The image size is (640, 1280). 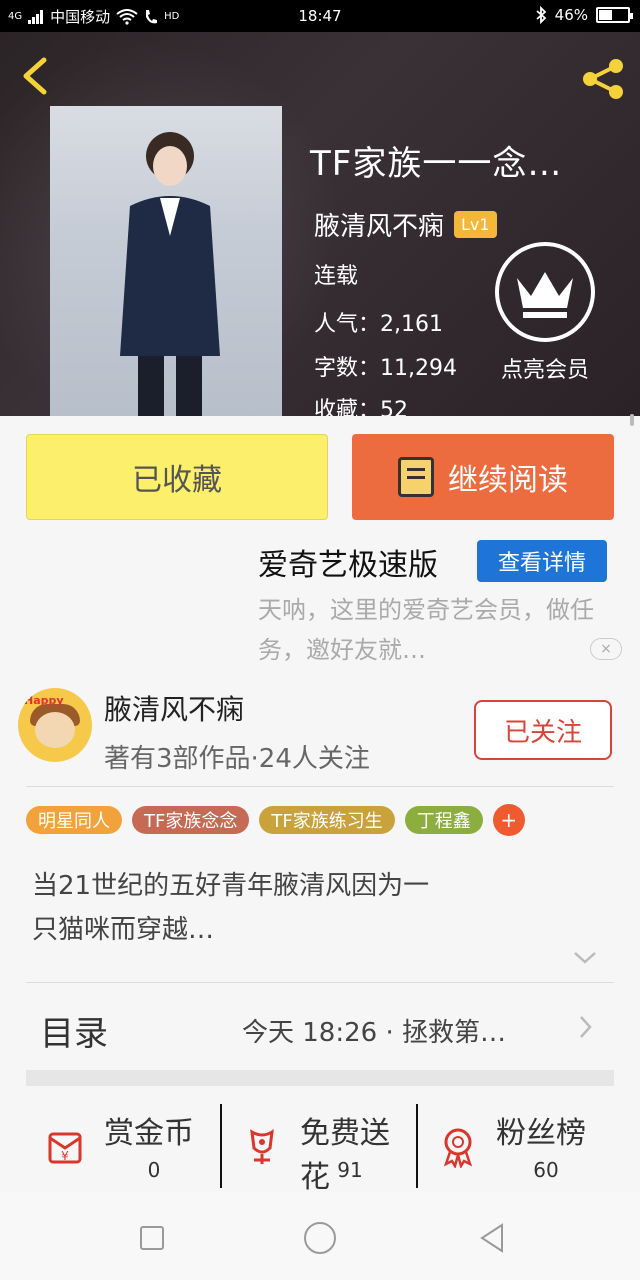 What do you see at coordinates (586, 1027) in the screenshot?
I see `chevron-right-icon` at bounding box center [586, 1027].